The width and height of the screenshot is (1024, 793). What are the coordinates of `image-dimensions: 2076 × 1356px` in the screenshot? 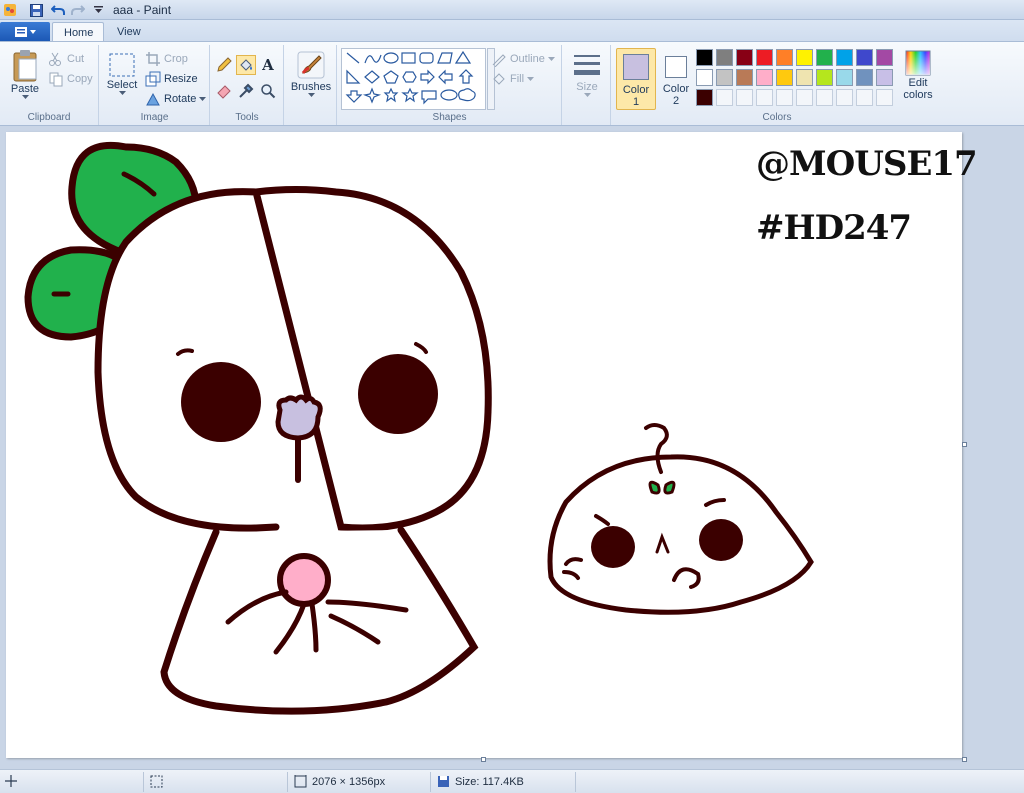 It's located at (339, 781).